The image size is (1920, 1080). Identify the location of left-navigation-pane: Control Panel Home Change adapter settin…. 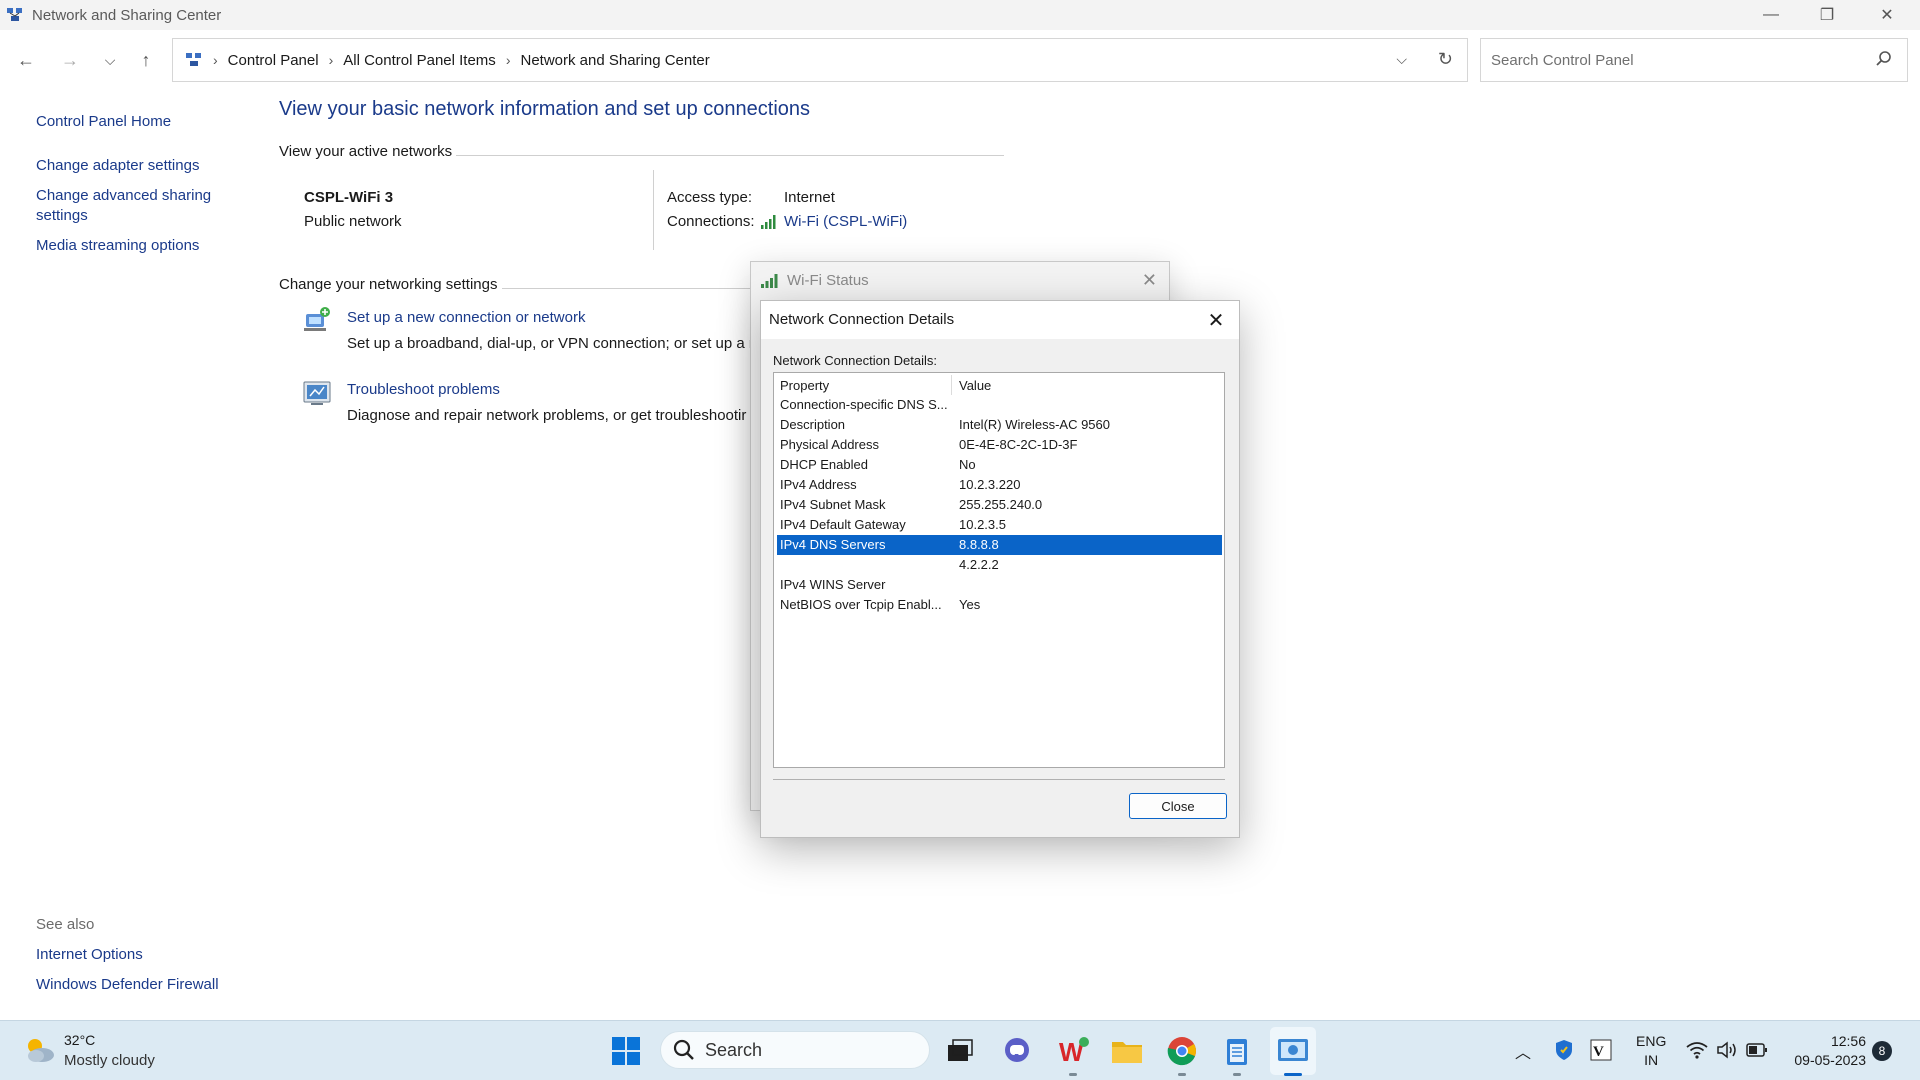
(151, 189).